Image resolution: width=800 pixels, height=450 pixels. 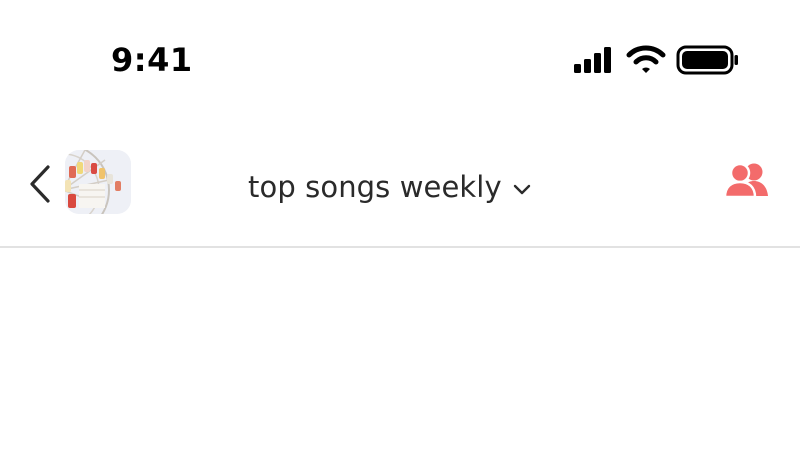 I want to click on chevron-left-icon, so click(x=40, y=184).